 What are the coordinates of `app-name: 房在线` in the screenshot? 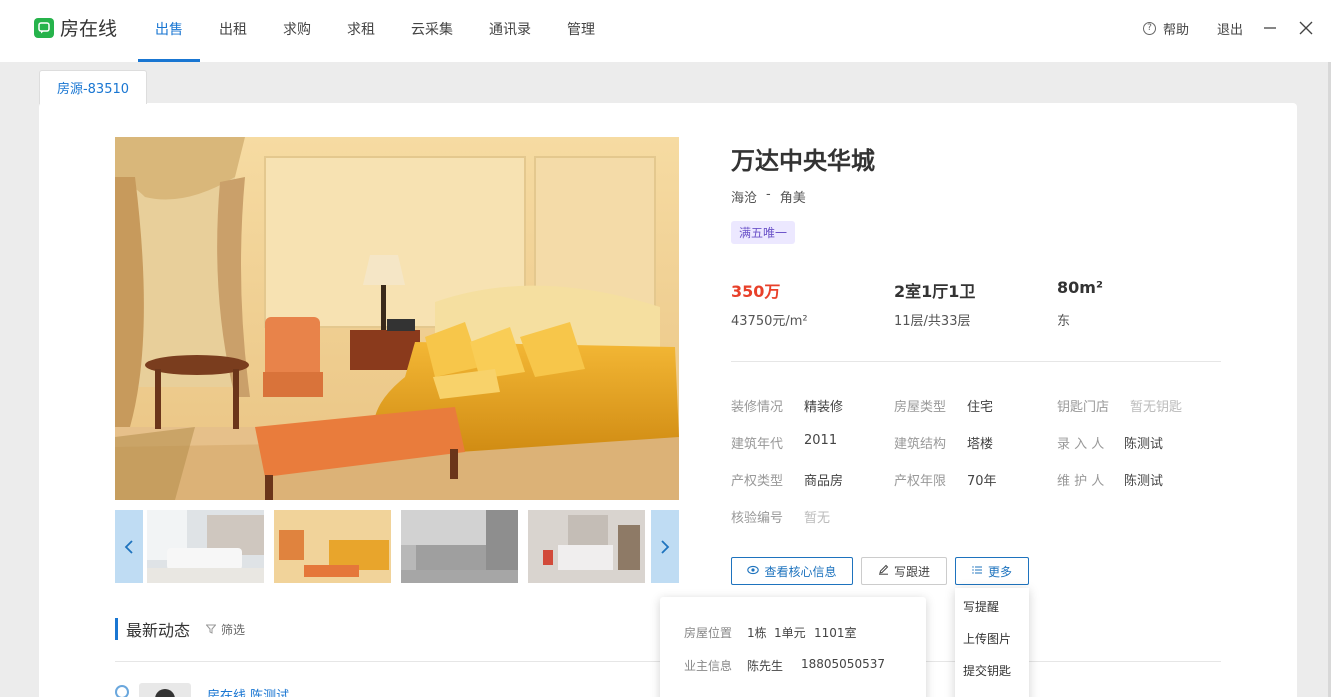 It's located at (89, 29).